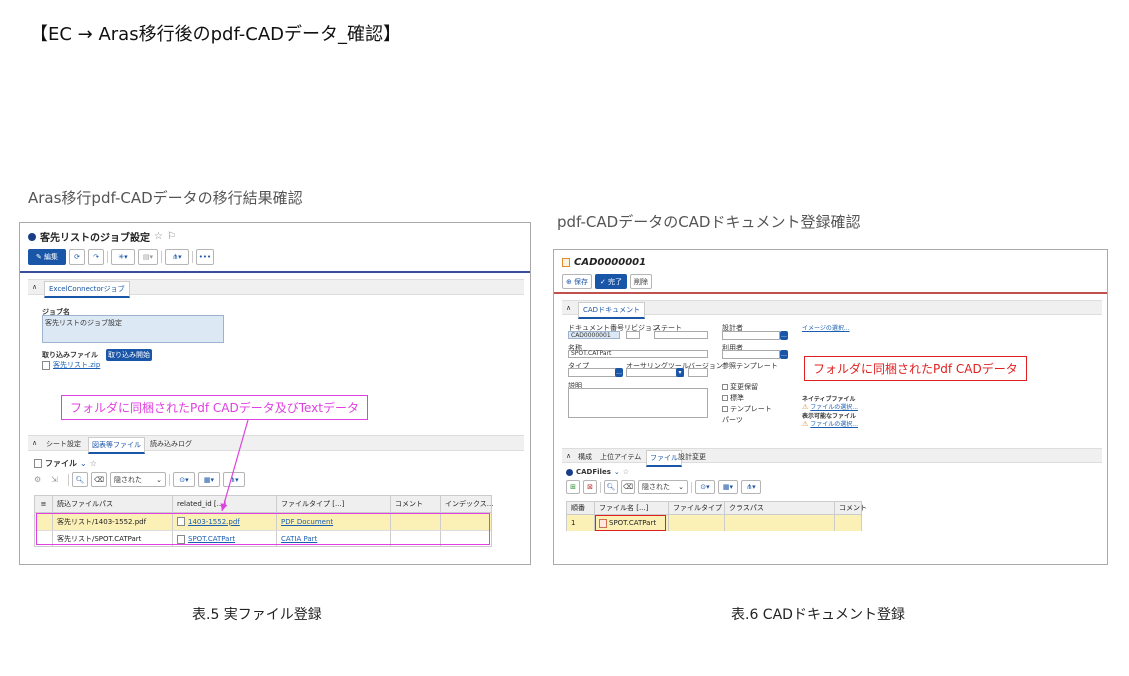  I want to click on col-header-filetype: ファイルタイプ [...], so click(334, 504).